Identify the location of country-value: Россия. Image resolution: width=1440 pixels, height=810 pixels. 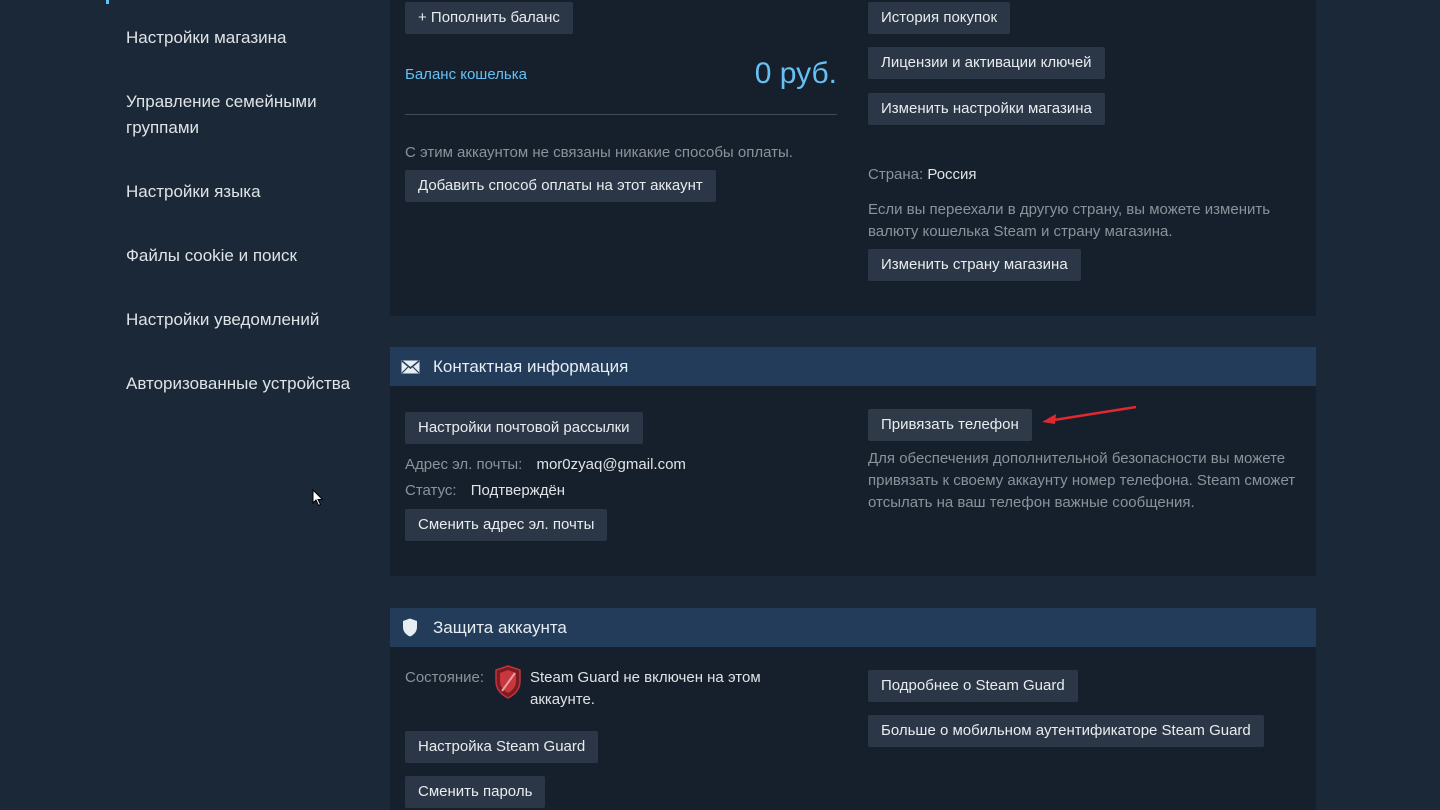
(952, 174).